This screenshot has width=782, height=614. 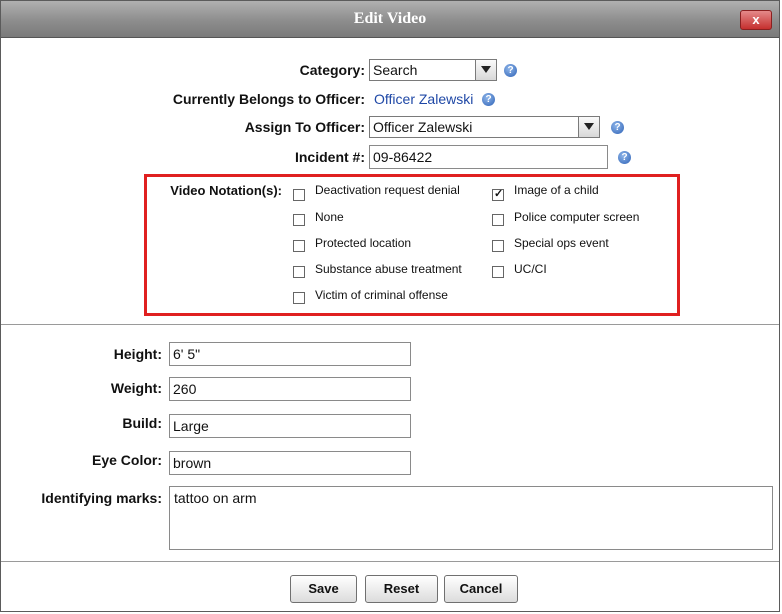 What do you see at coordinates (423, 99) in the screenshot?
I see `current-officer-link: Officer Zalewski` at bounding box center [423, 99].